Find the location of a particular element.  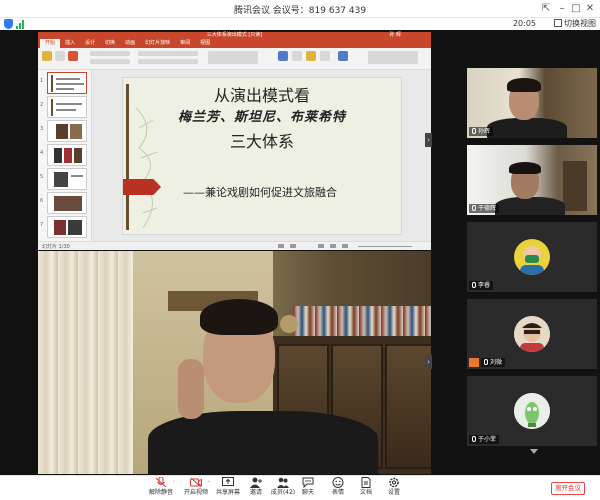

window-title-bar: 腾讯会议 会议号：819 637 439 ⇱ – □ ✕ is located at coordinates (300, 9).